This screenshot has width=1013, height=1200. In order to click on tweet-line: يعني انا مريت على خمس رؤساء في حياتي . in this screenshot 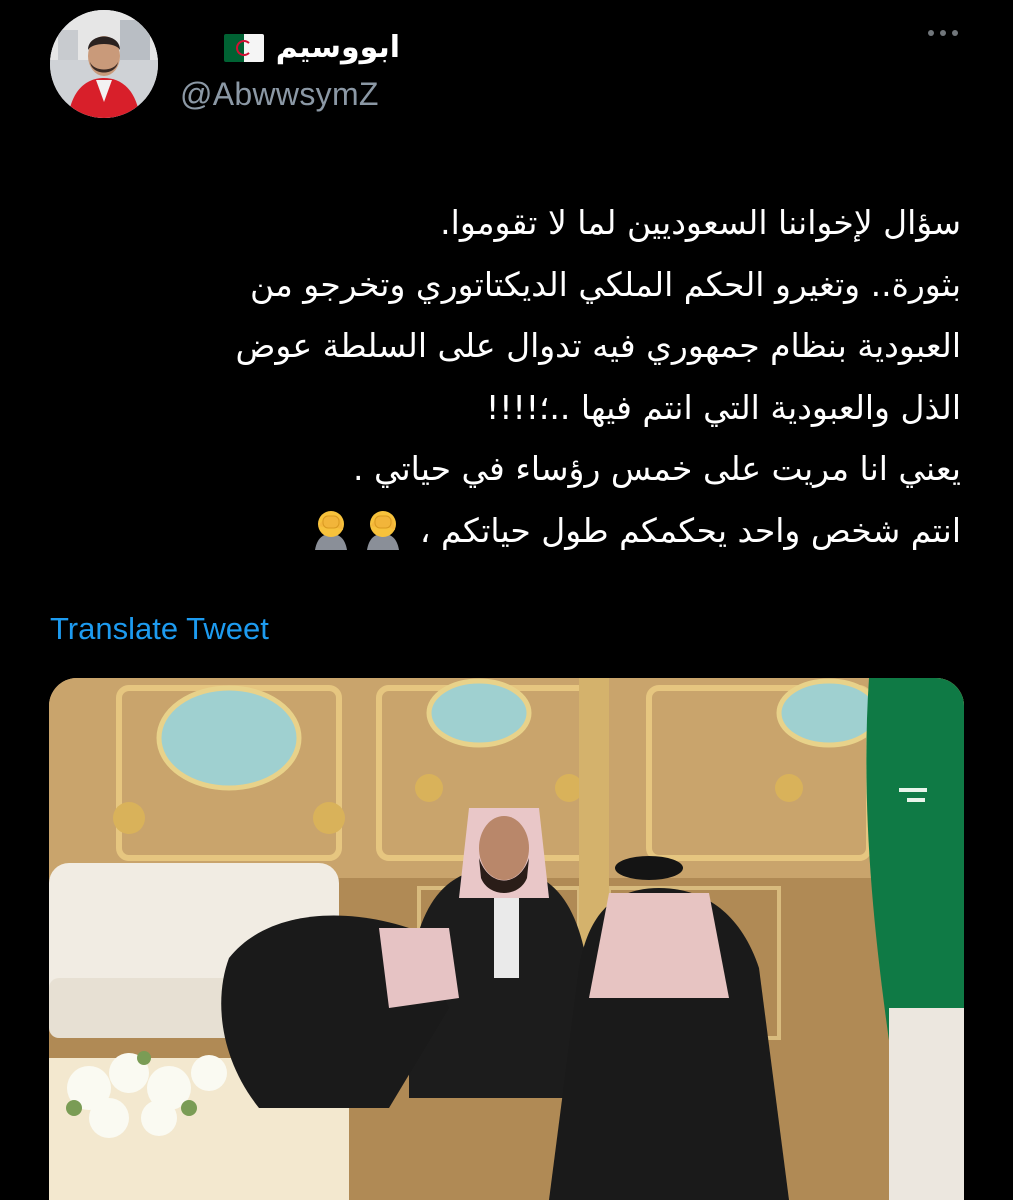, I will do `click(656, 468)`.